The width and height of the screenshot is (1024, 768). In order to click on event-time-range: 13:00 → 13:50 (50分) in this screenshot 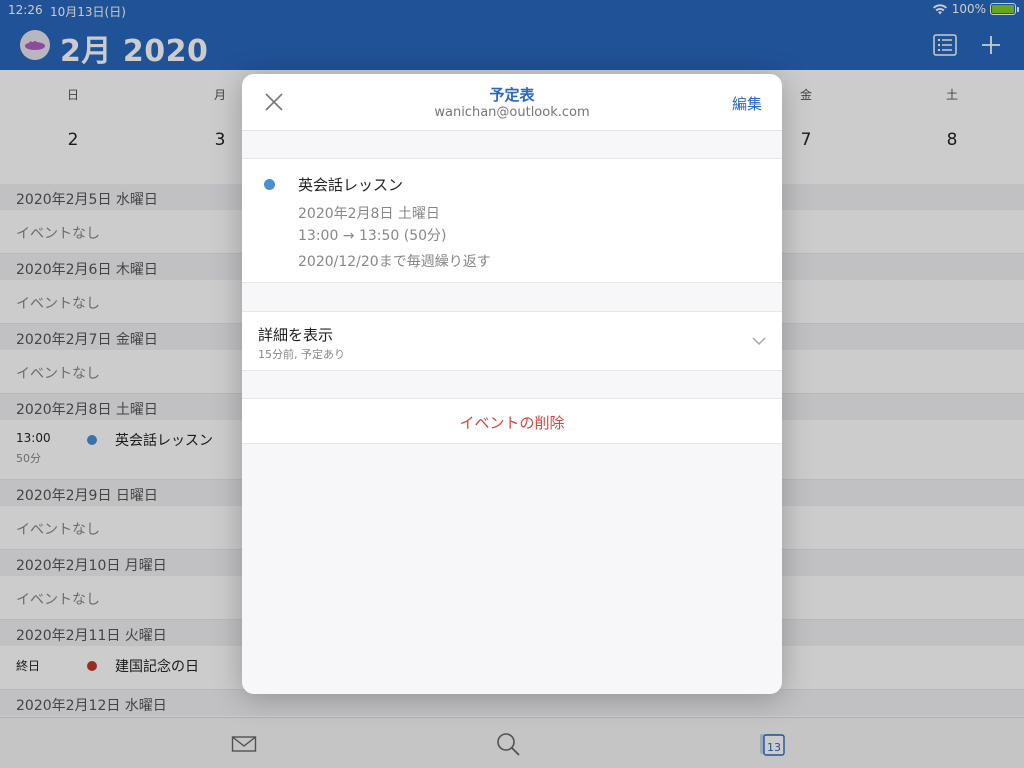, I will do `click(372, 236)`.